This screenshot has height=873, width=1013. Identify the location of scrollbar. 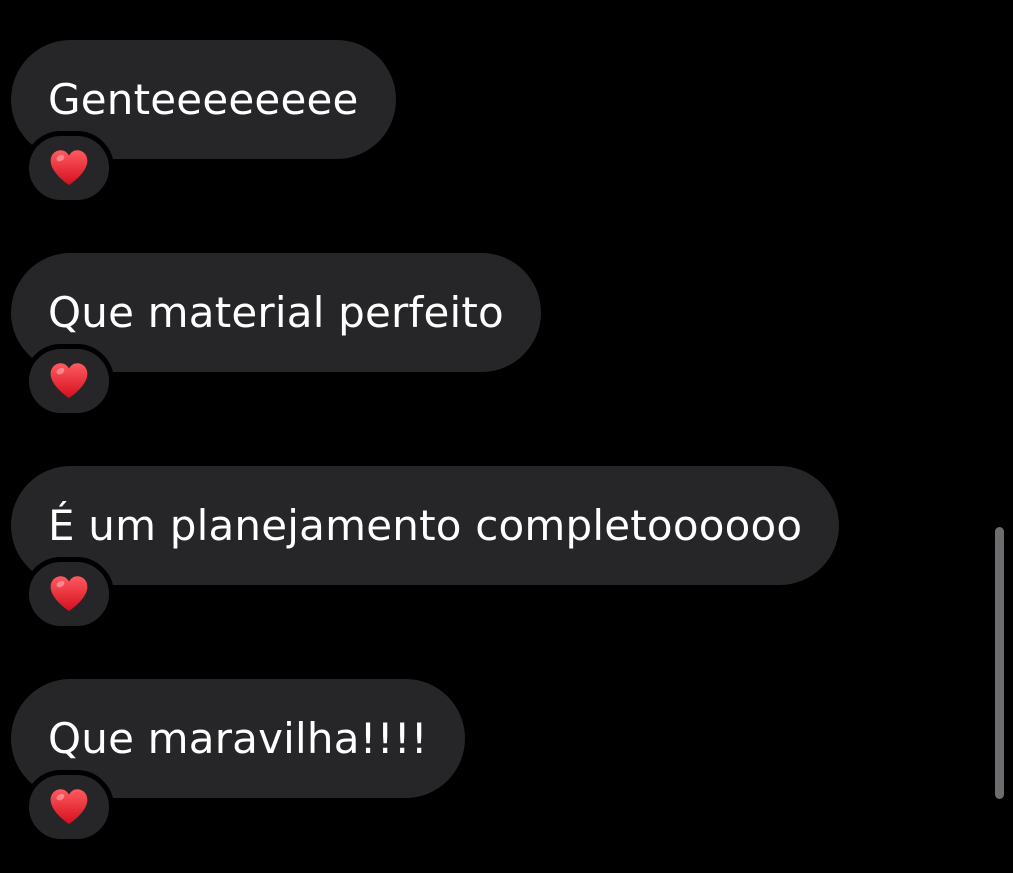
(999, 663).